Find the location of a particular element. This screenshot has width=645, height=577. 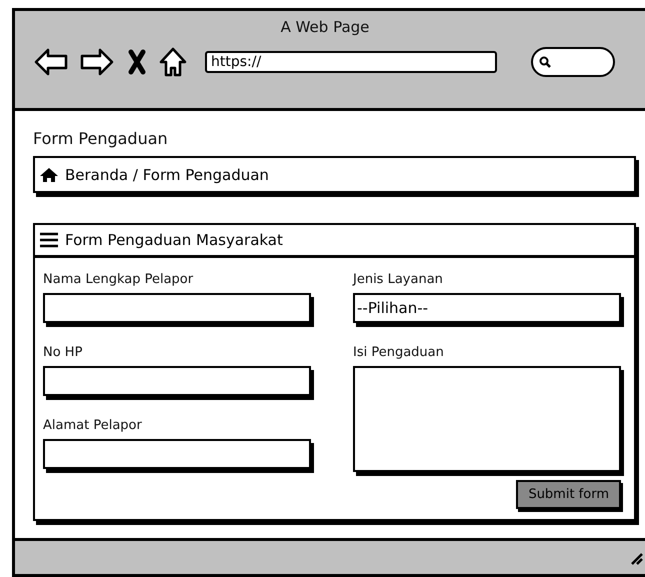

field-label: Isi Pengaduan is located at coordinates (399, 352).